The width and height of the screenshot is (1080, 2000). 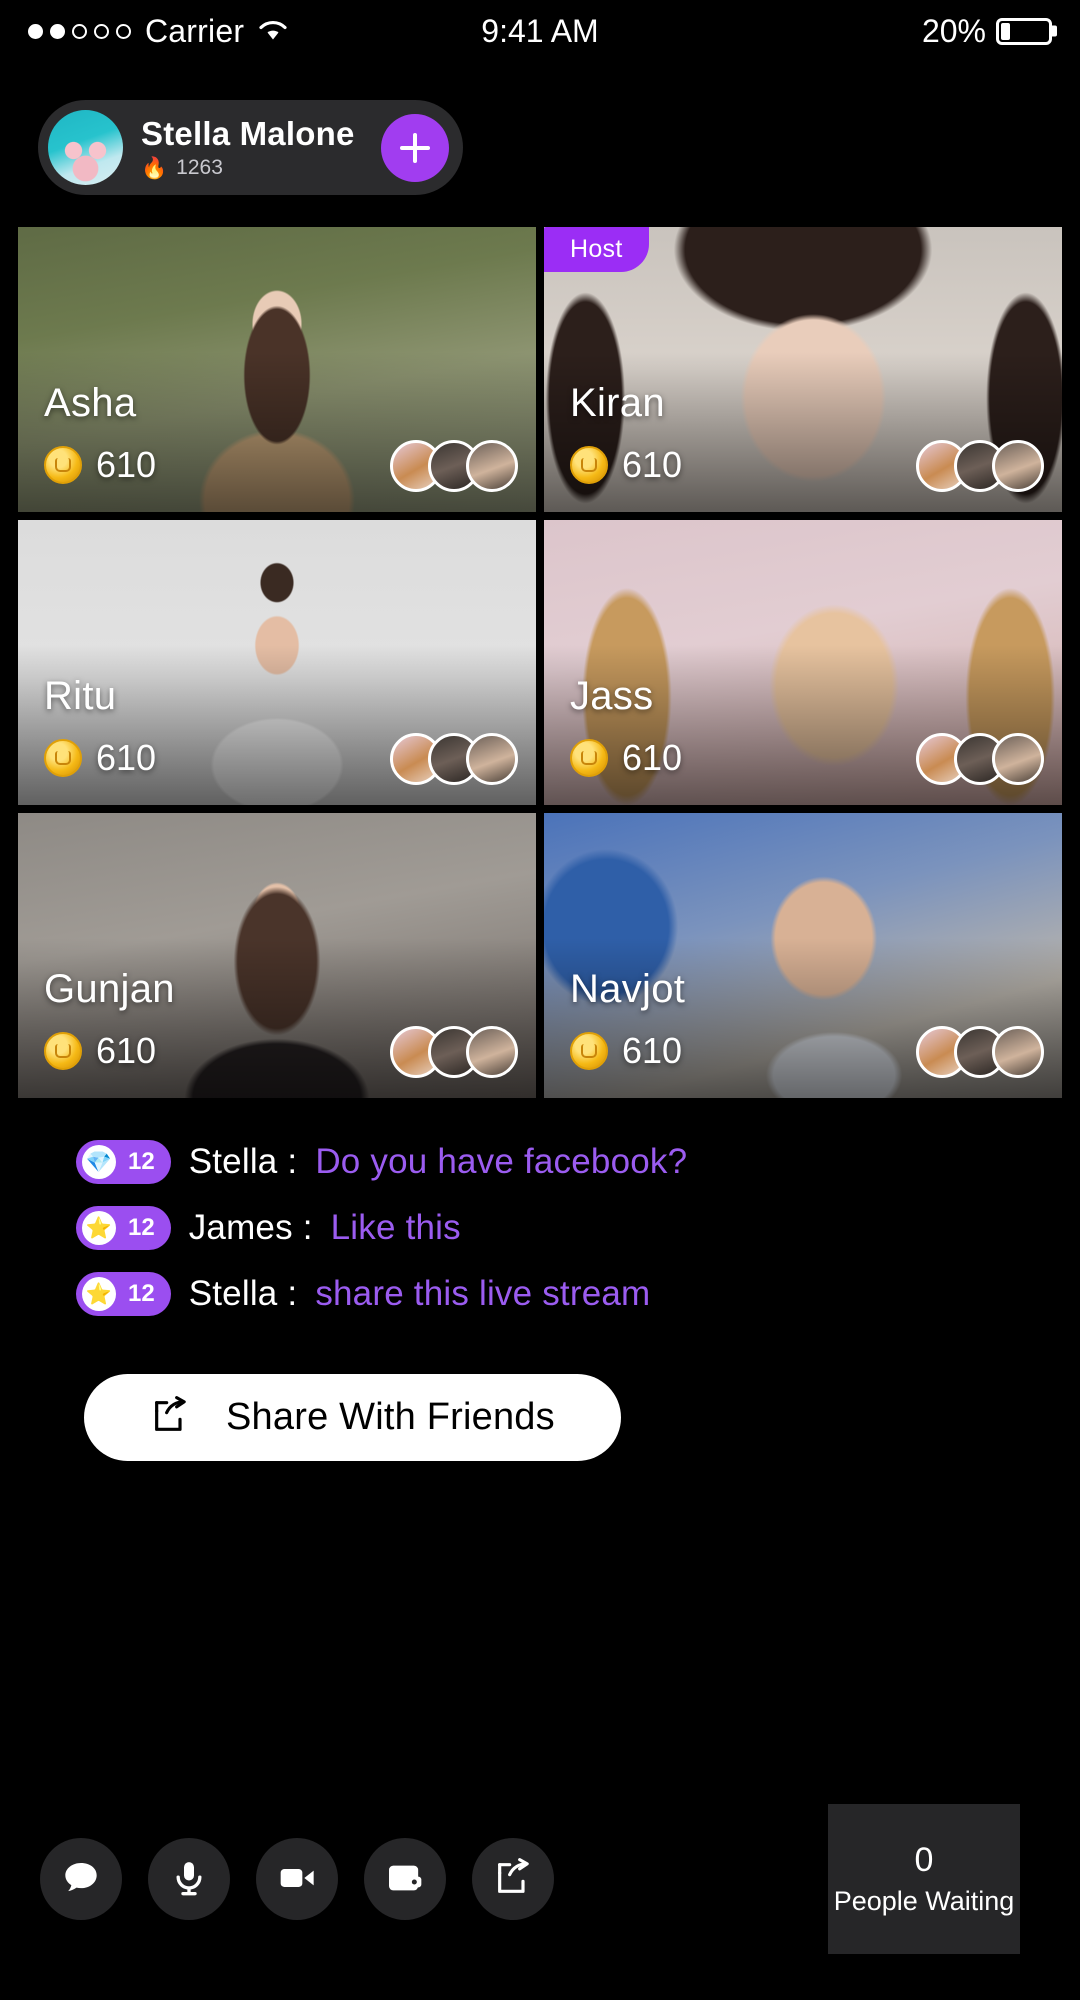 I want to click on participant-name: Navjot, so click(x=628, y=989).